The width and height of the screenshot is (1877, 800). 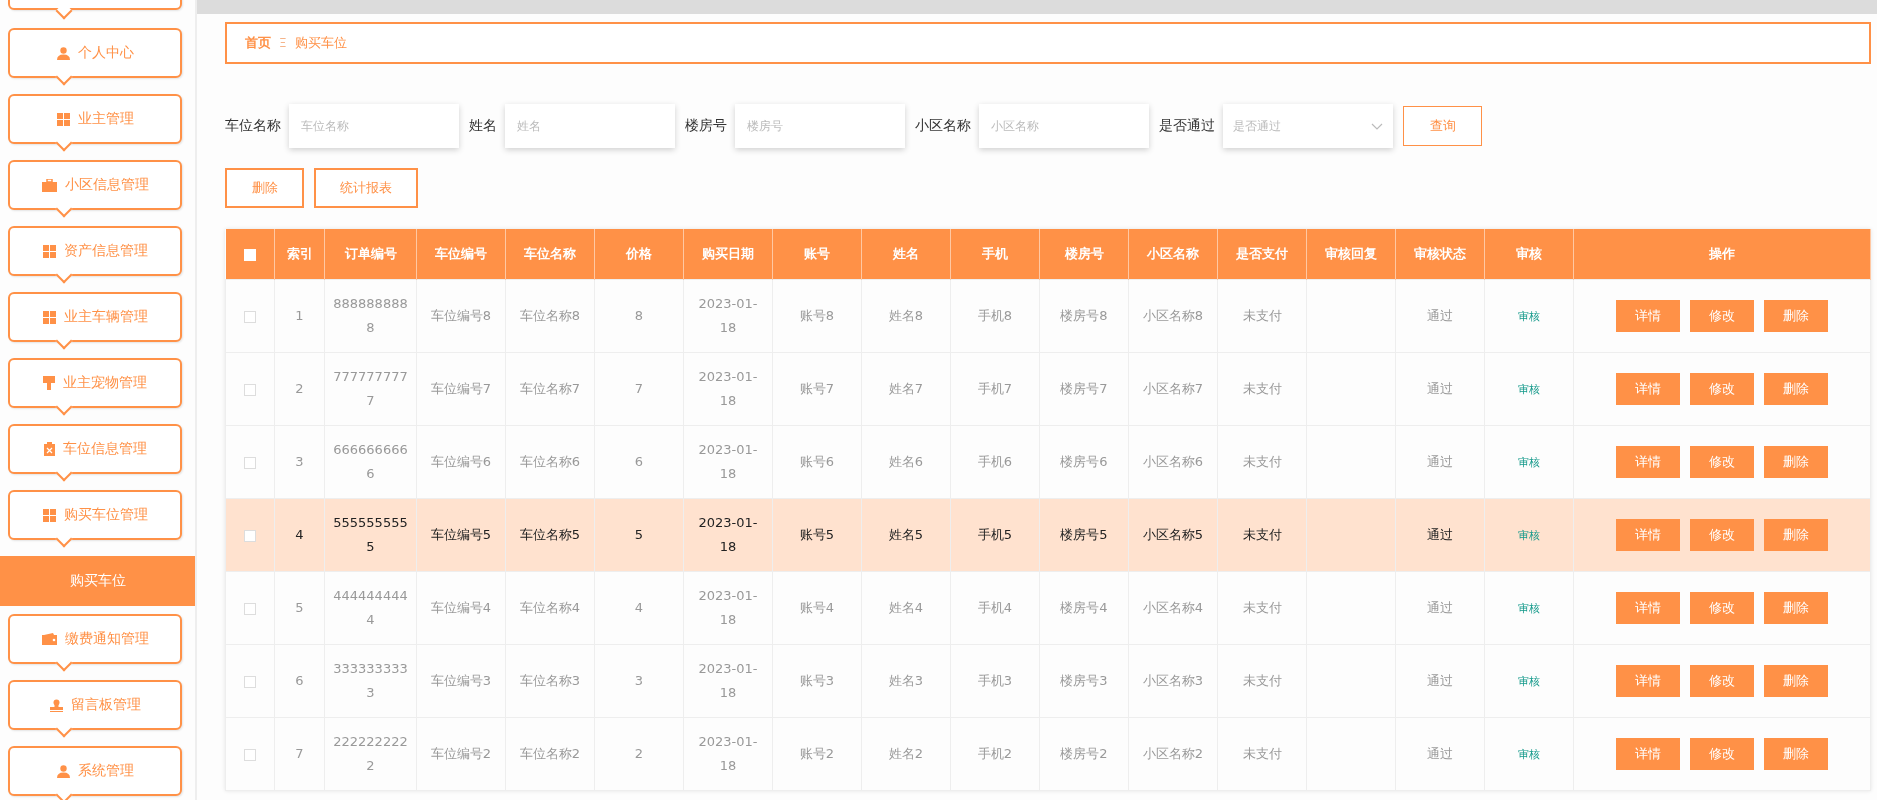 What do you see at coordinates (299, 535) in the screenshot?
I see `table-cell: 4` at bounding box center [299, 535].